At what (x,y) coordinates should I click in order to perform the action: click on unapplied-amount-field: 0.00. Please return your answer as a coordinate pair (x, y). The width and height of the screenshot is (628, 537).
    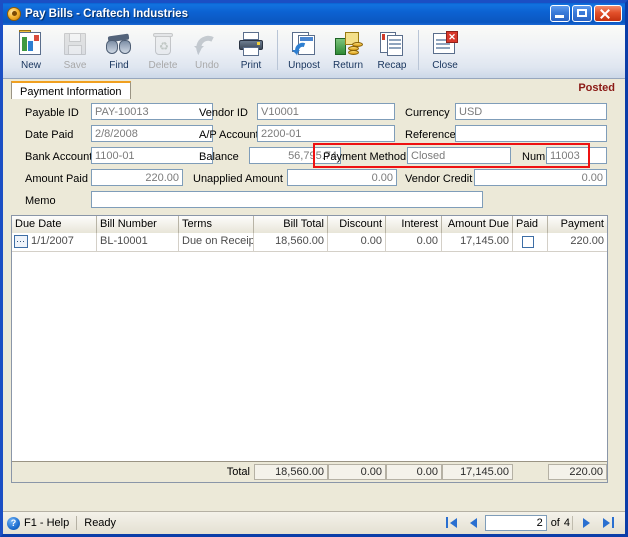
    Looking at the image, I should click on (342, 177).